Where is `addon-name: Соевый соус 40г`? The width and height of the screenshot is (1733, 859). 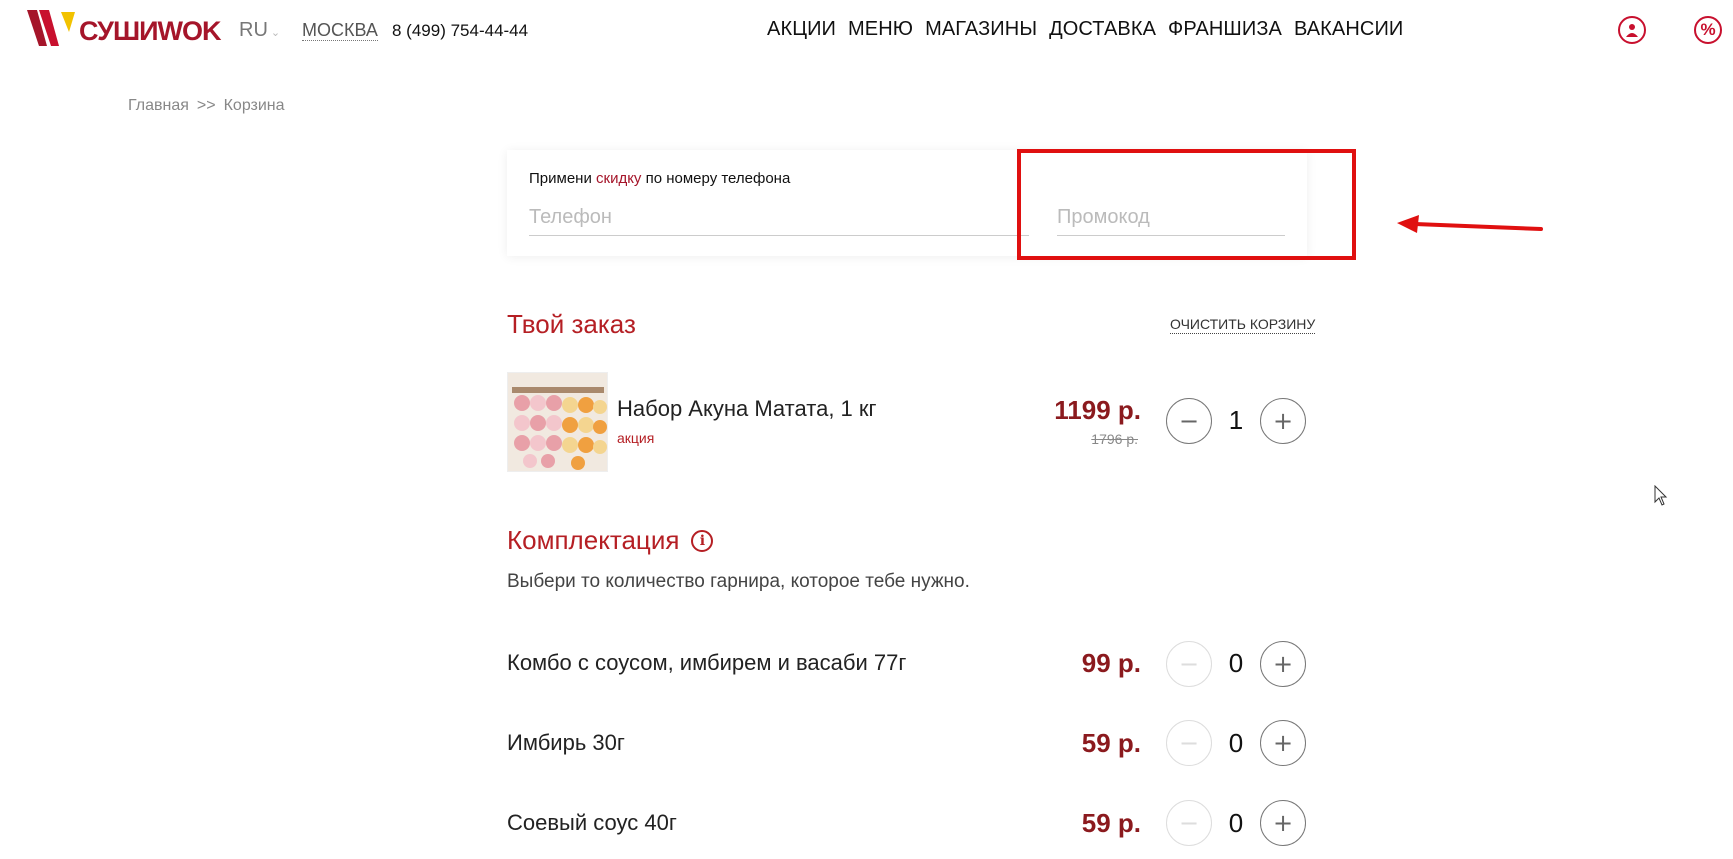
addon-name: Соевый соус 40г is located at coordinates (592, 822).